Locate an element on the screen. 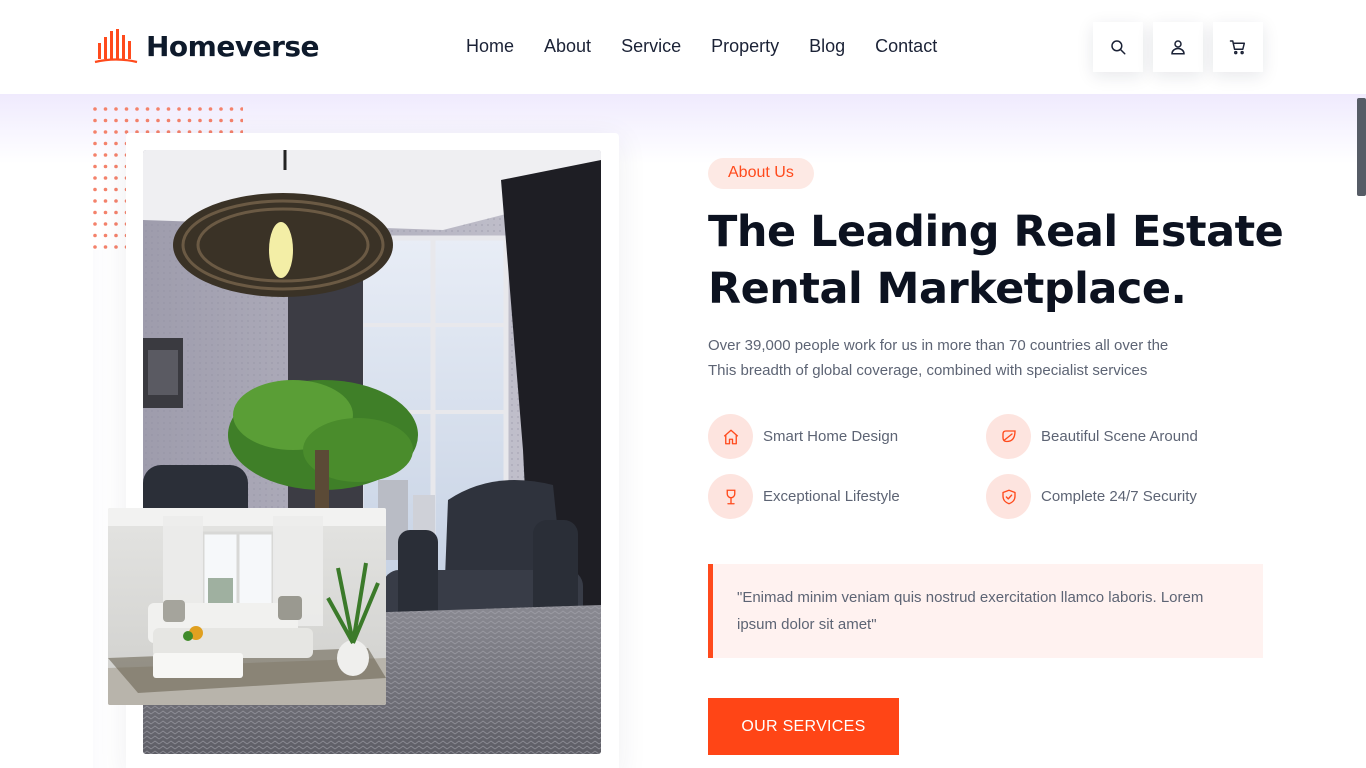 Image resolution: width=1366 pixels, height=768 pixels. left-fade is located at coordinates (101, 509).